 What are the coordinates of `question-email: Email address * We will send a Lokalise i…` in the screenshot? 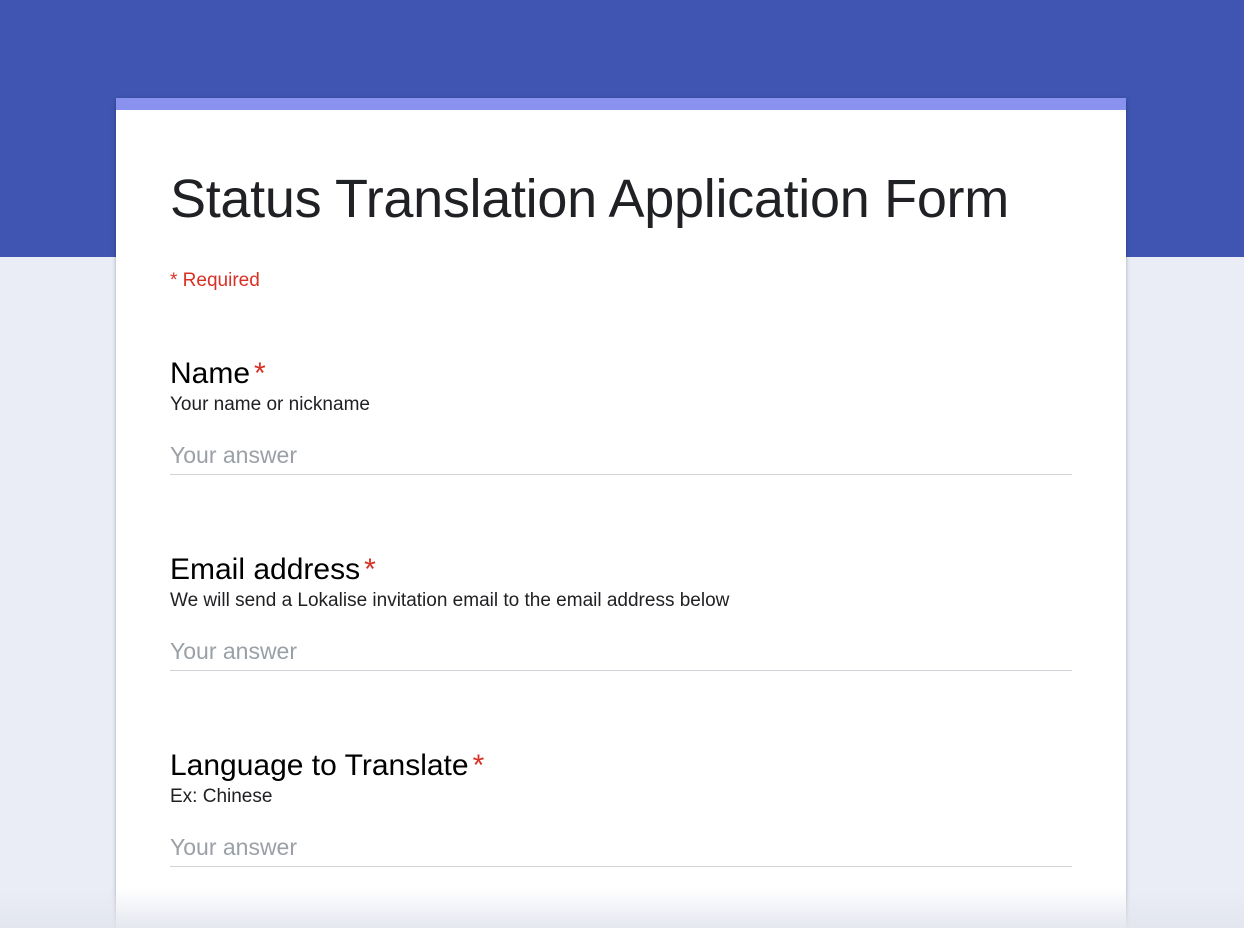 It's located at (621, 611).